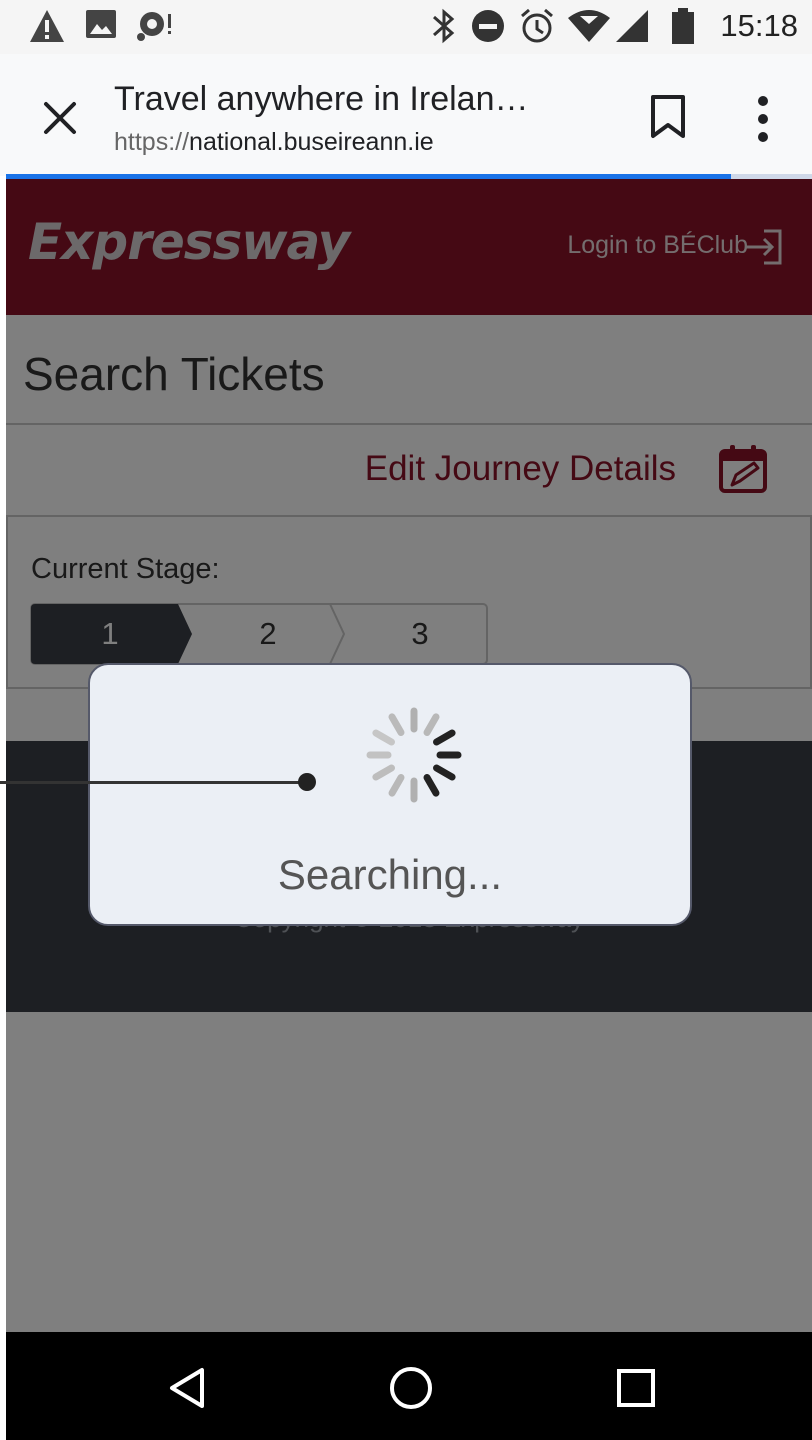 The width and height of the screenshot is (812, 1440). I want to click on image-icon, so click(101, 24).